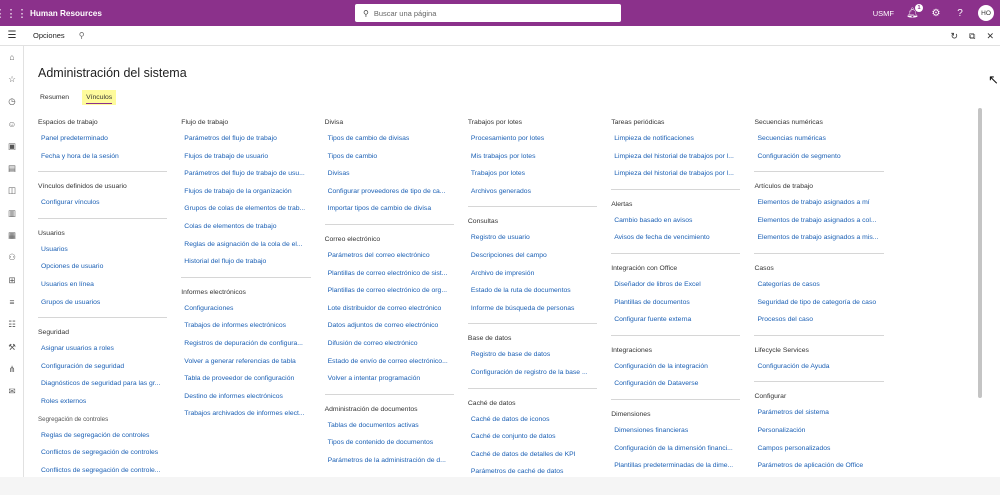 Image resolution: width=1000 pixels, height=495 pixels. Describe the element at coordinates (102, 285) in the screenshot. I see `nav-link: Usuarios en línea` at that location.